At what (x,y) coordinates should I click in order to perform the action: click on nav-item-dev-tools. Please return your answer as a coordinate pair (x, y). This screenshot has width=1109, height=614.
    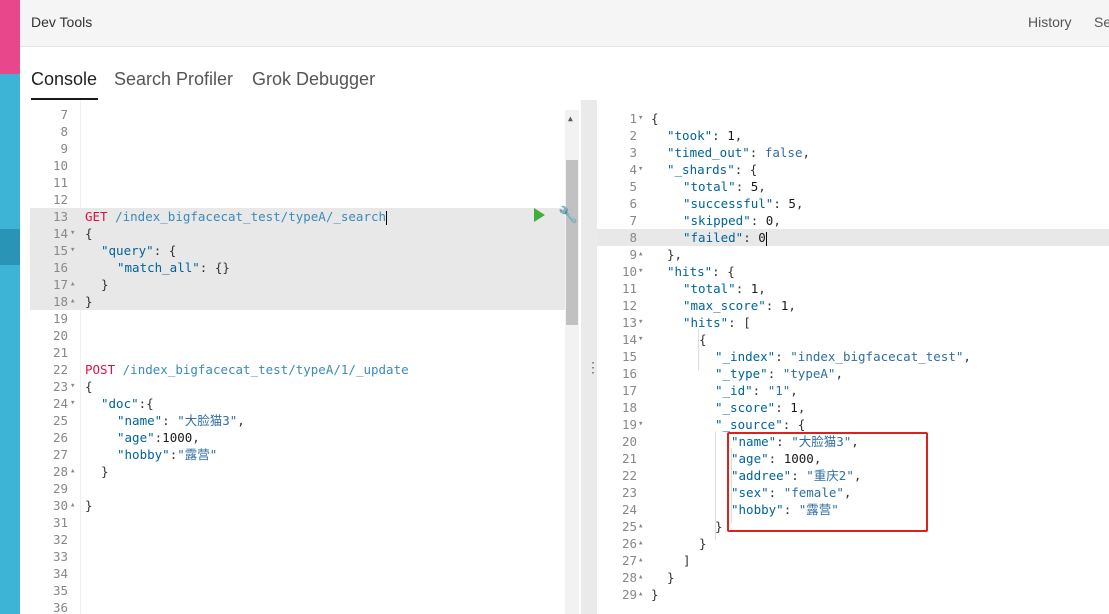
    Looking at the image, I should click on (10, 247).